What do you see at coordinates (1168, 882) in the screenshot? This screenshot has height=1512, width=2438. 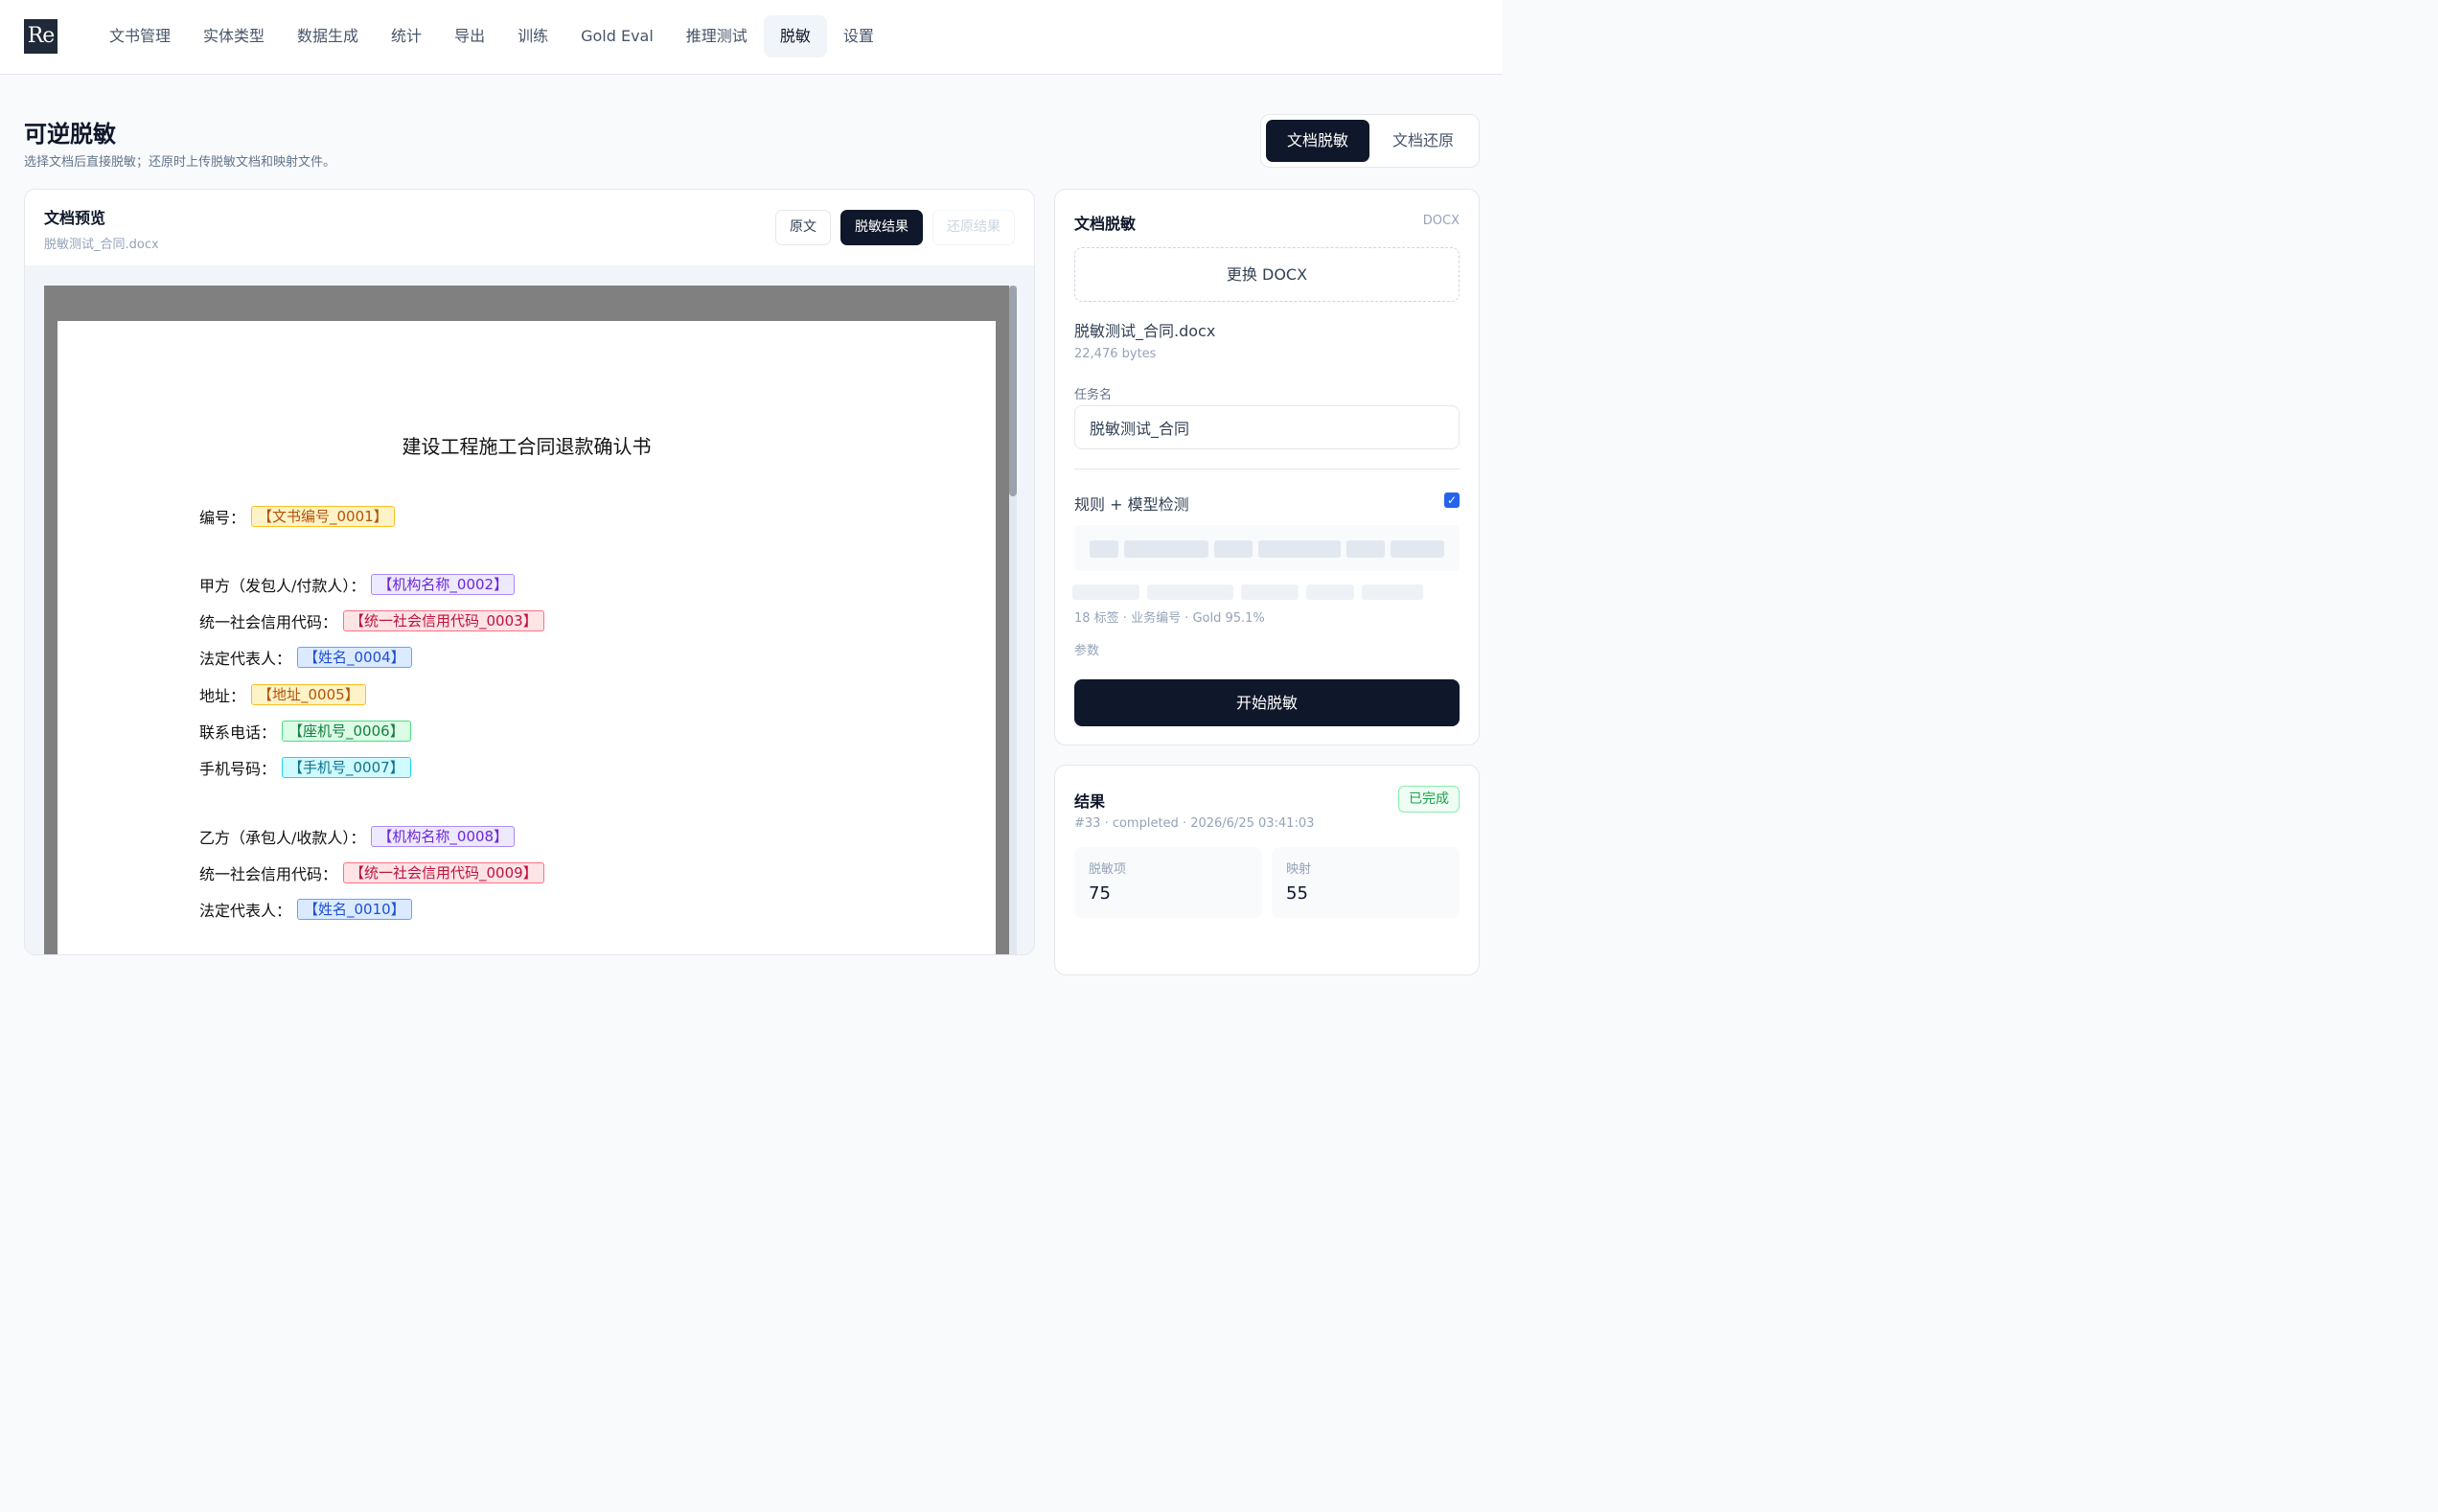 I see `stat-masked-items: 脱敏项 75` at bounding box center [1168, 882].